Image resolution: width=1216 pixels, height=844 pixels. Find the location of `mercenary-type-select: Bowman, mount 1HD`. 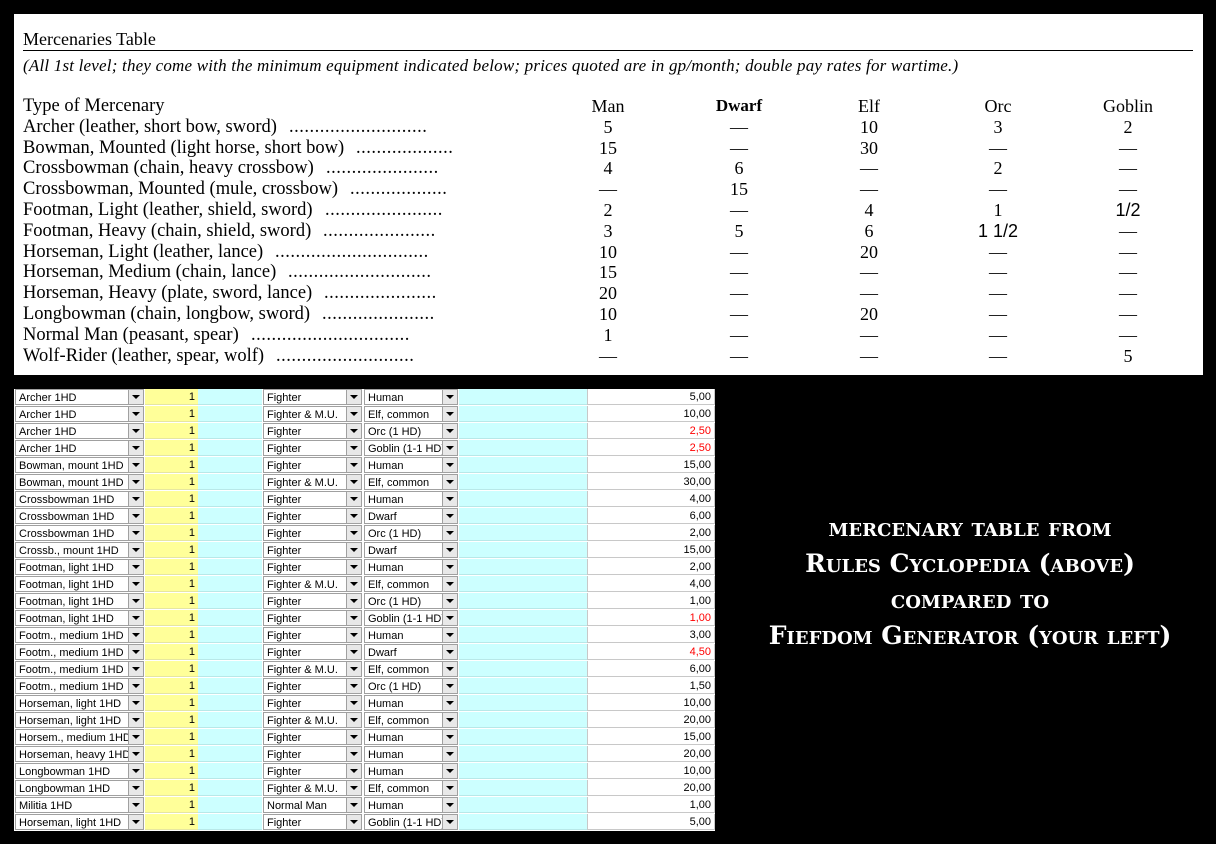

mercenary-type-select: Bowman, mount 1HD is located at coordinates (79, 465).